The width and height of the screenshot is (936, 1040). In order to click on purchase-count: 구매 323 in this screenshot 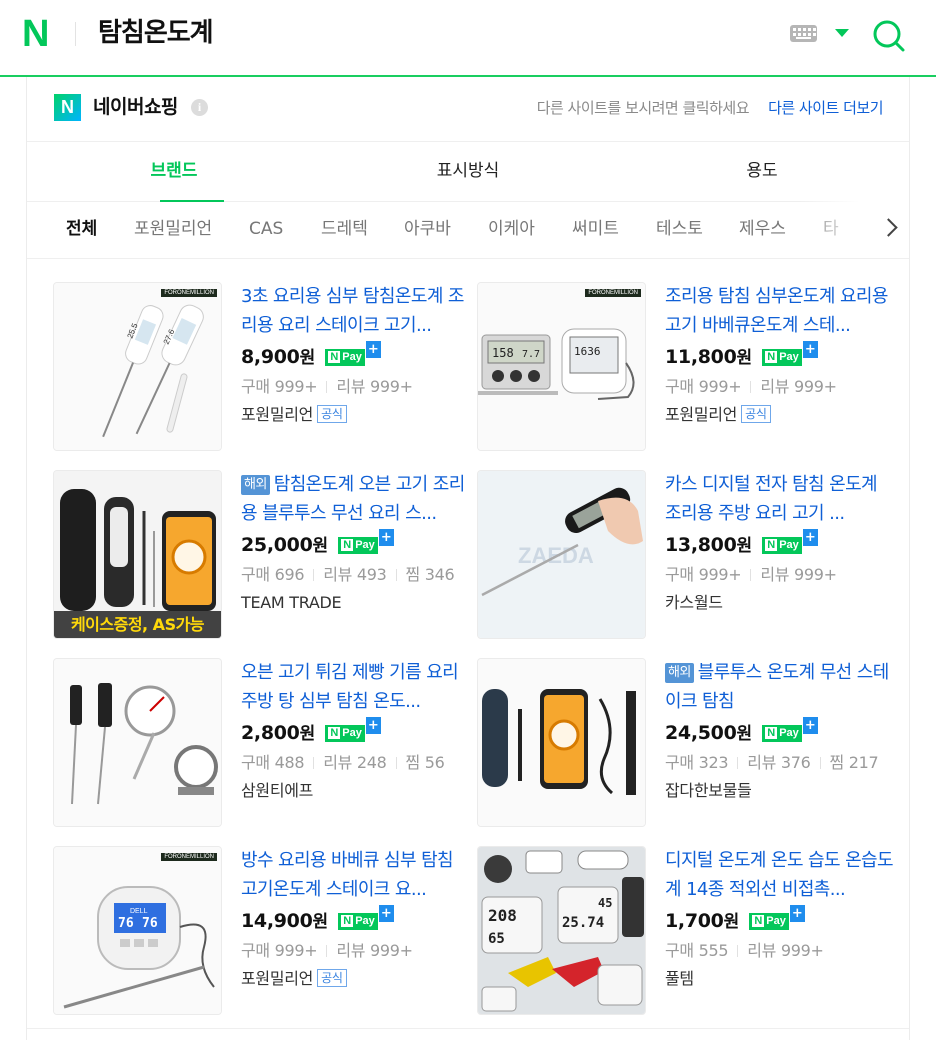, I will do `click(697, 762)`.